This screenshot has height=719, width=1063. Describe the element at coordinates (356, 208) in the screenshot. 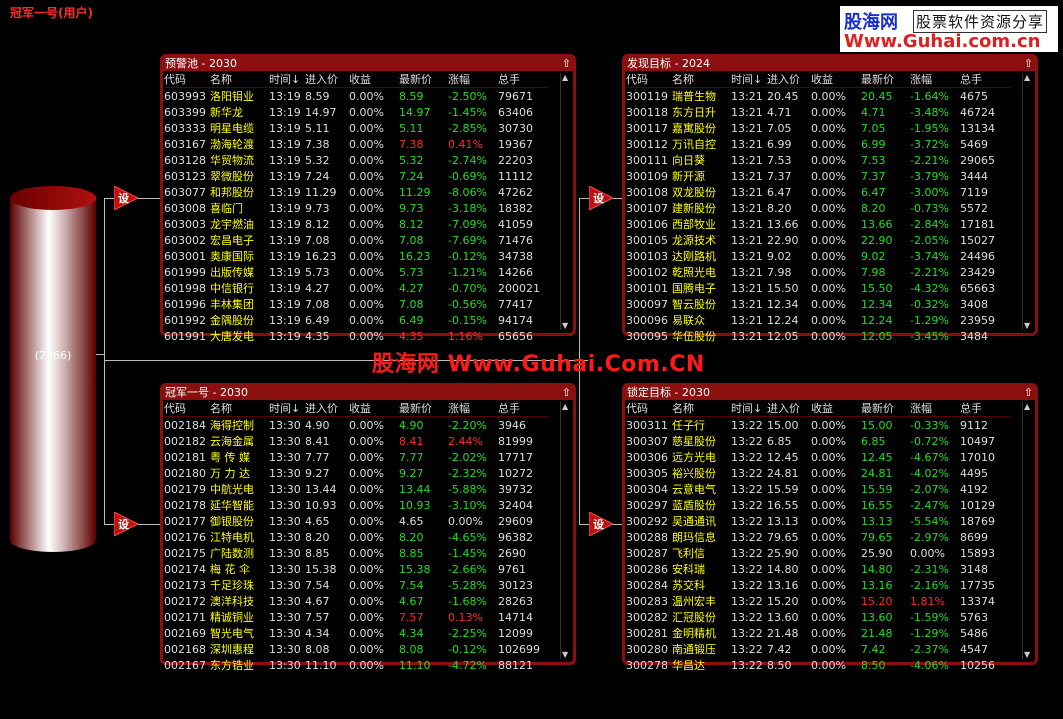

I see `table-row: 603008 喜临门 13:19 9.73 0.00% 9.73 -3.18% 18382` at that location.